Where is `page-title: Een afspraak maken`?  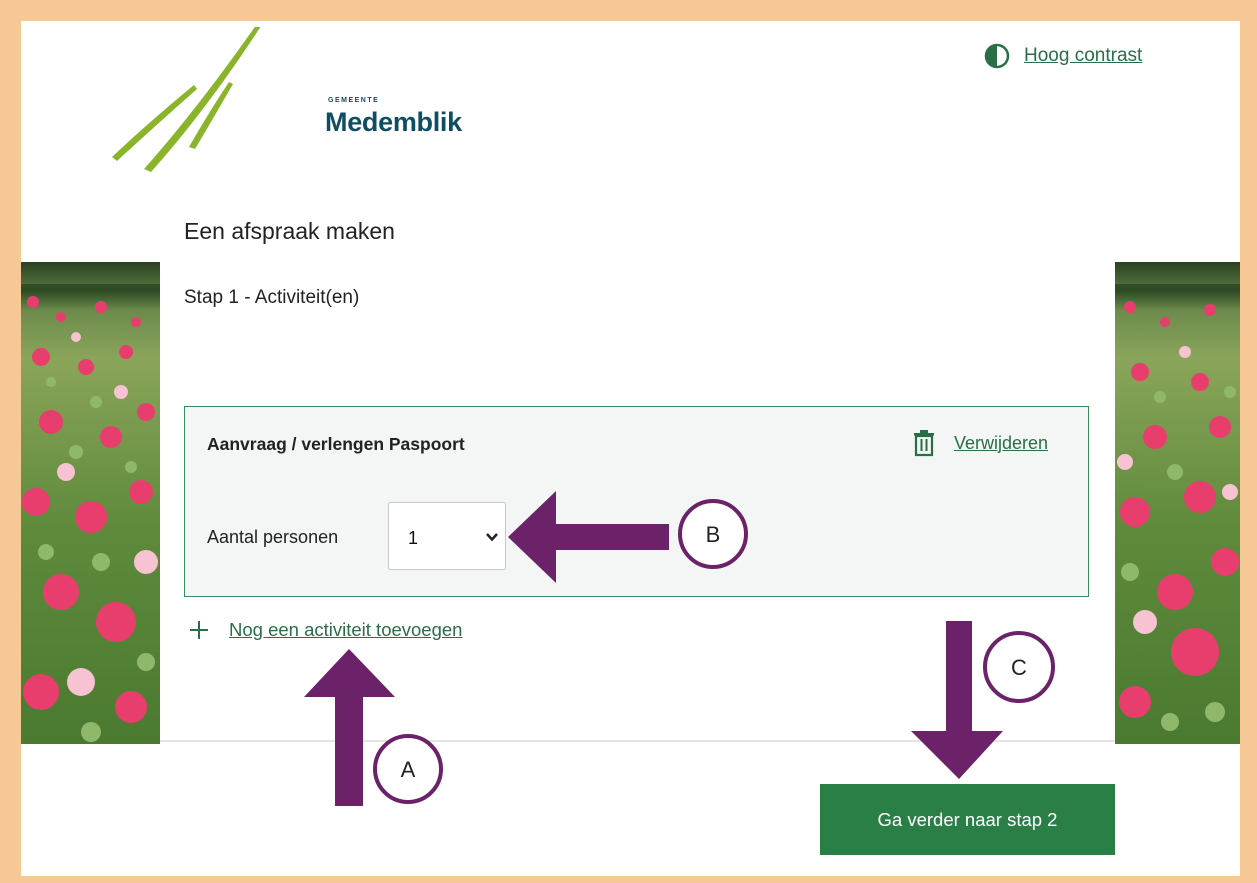 page-title: Een afspraak maken is located at coordinates (289, 231).